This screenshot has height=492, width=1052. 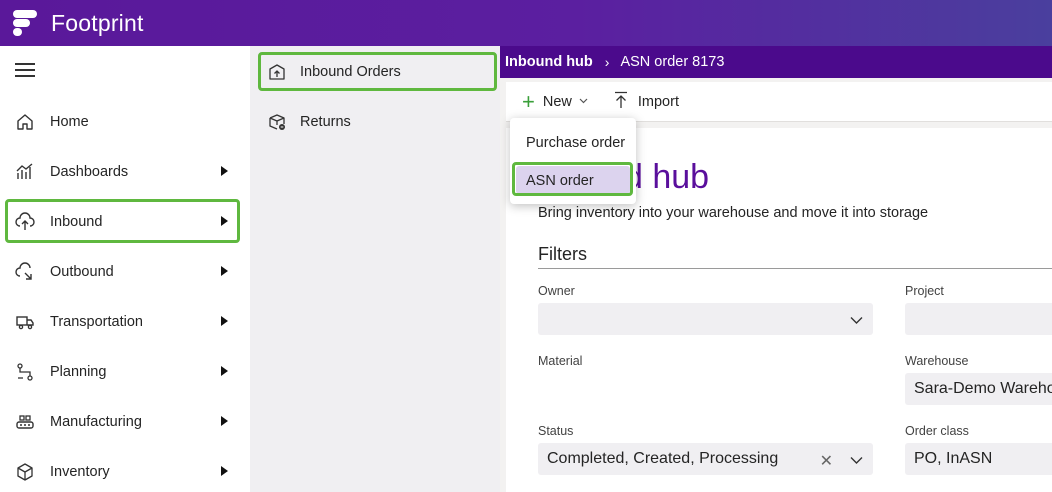 What do you see at coordinates (25, 172) in the screenshot?
I see `dashboard-chart-icon` at bounding box center [25, 172].